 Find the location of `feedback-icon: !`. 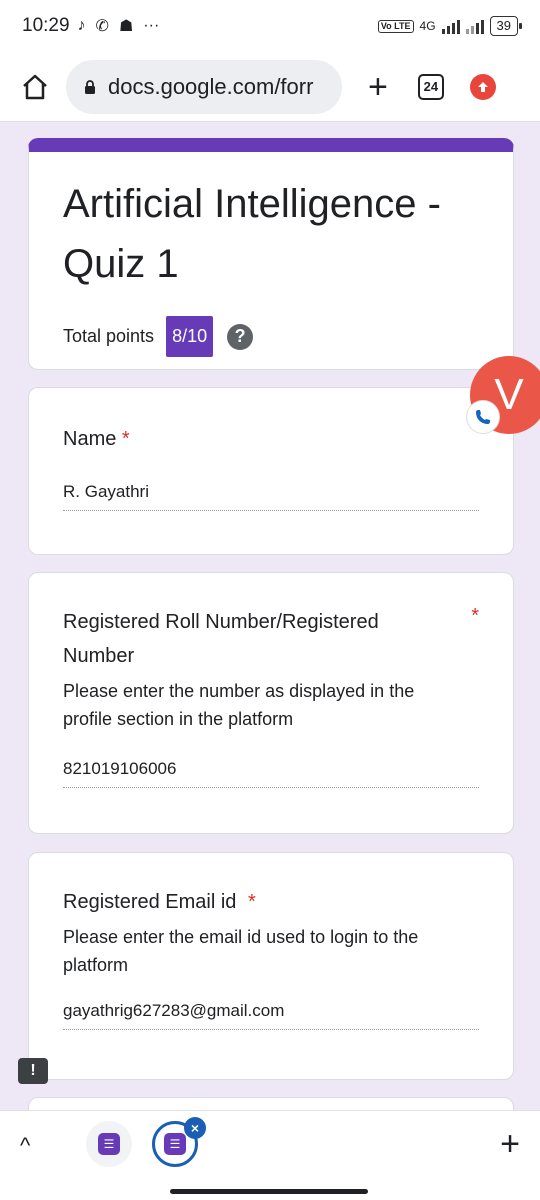

feedback-icon: ! is located at coordinates (33, 1071).